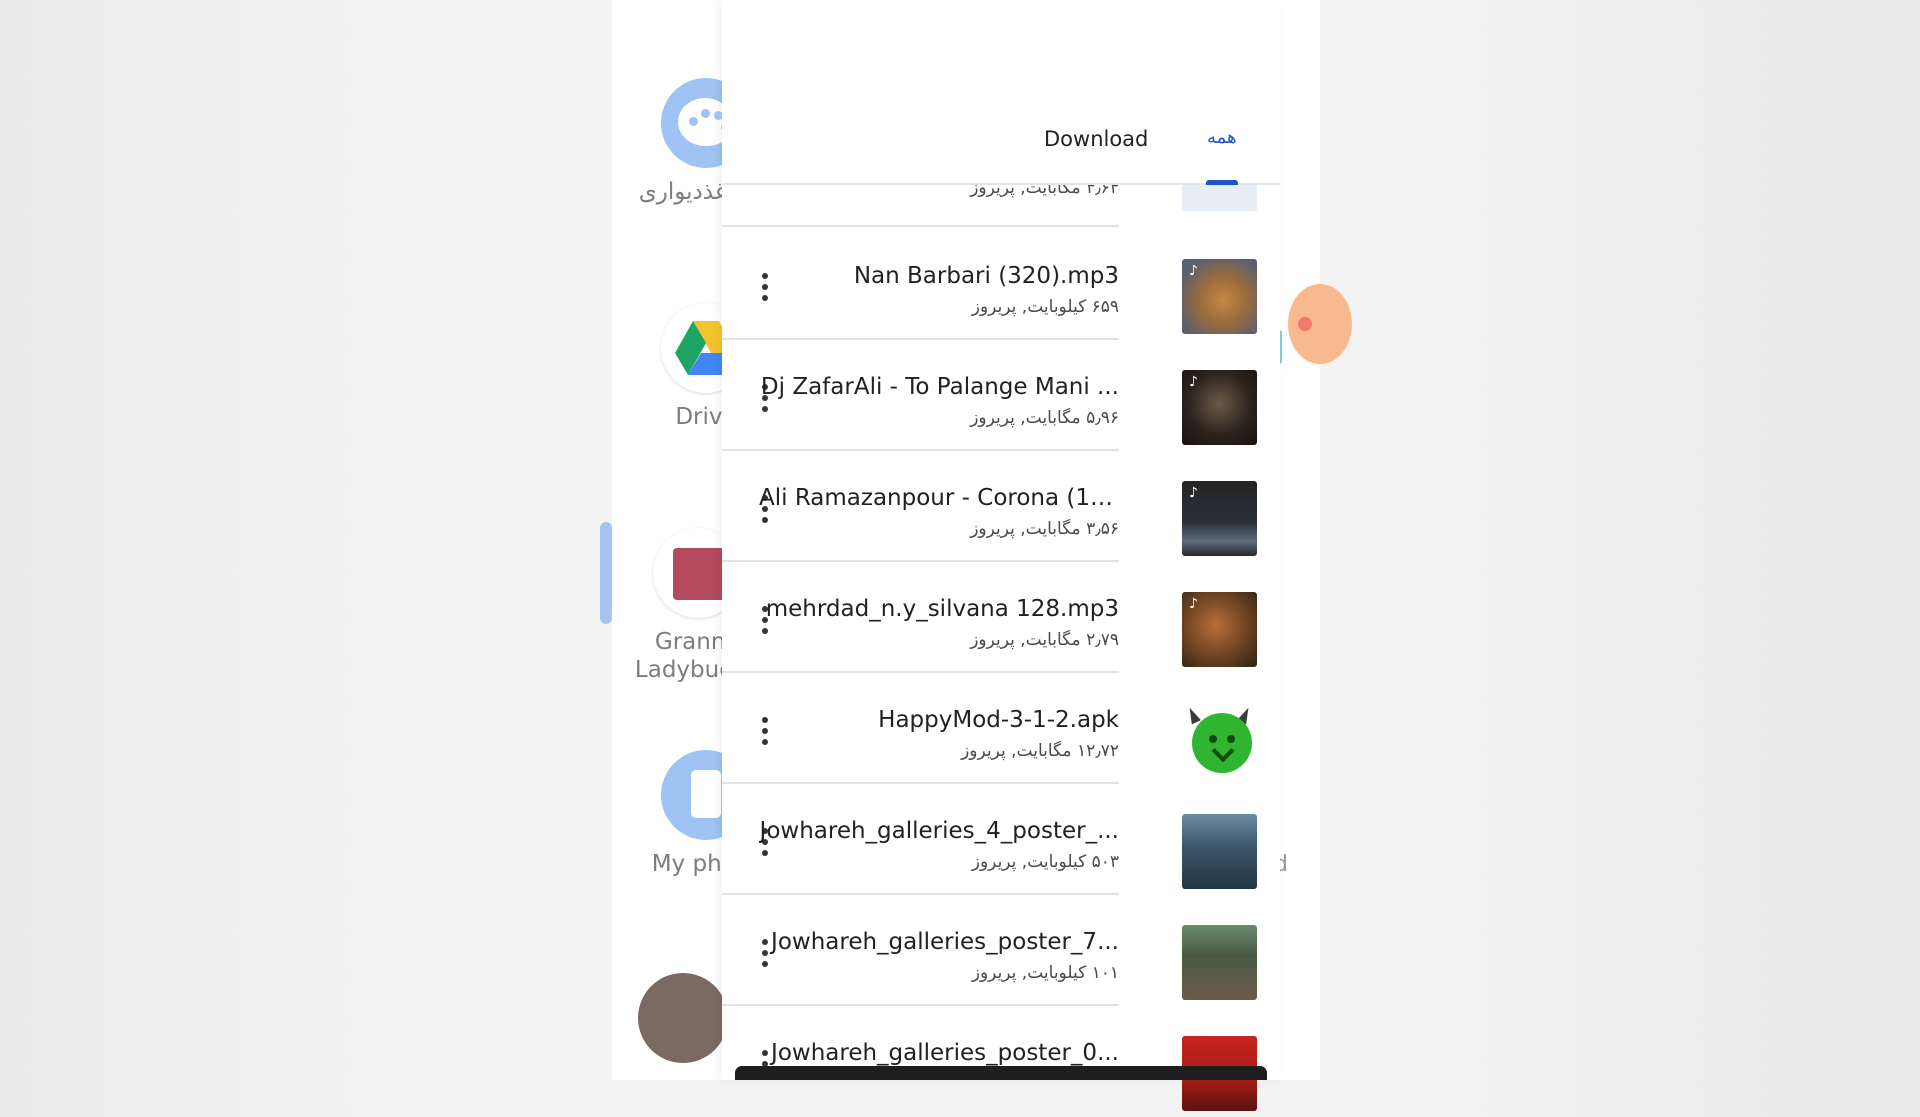 The height and width of the screenshot is (1117, 1920). What do you see at coordinates (986, 276) in the screenshot?
I see `file-name: Nan Barbari (320).mp3` at bounding box center [986, 276].